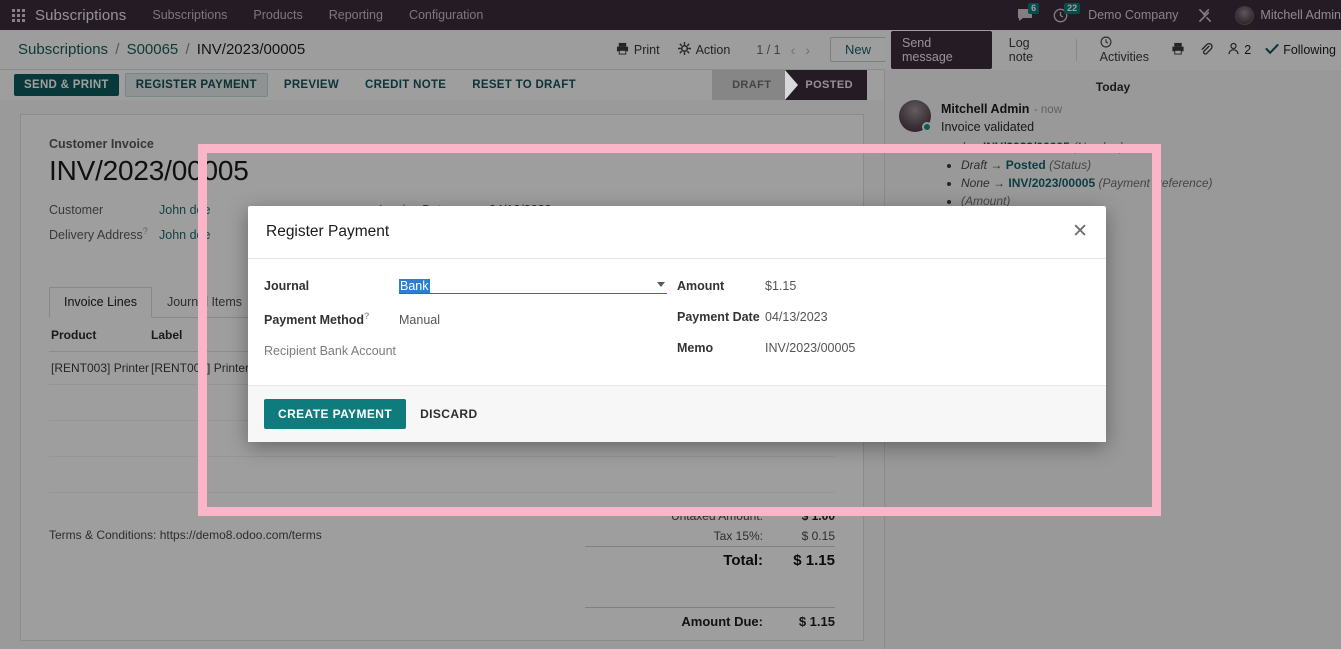 The image size is (1341, 649). I want to click on chevron-down-icon, so click(661, 284).